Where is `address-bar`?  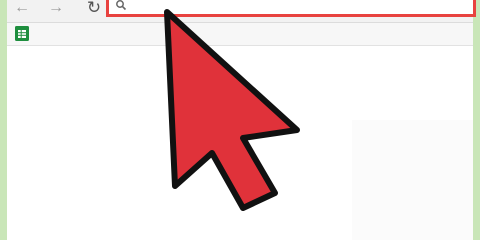
address-bar is located at coordinates (291, 8).